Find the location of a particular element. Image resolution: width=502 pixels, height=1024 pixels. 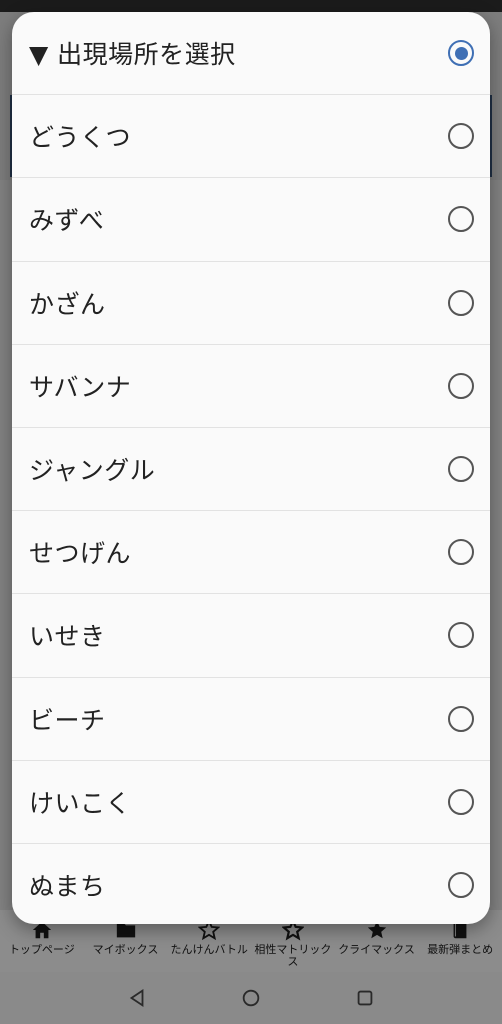

recents-icon is located at coordinates (365, 998).